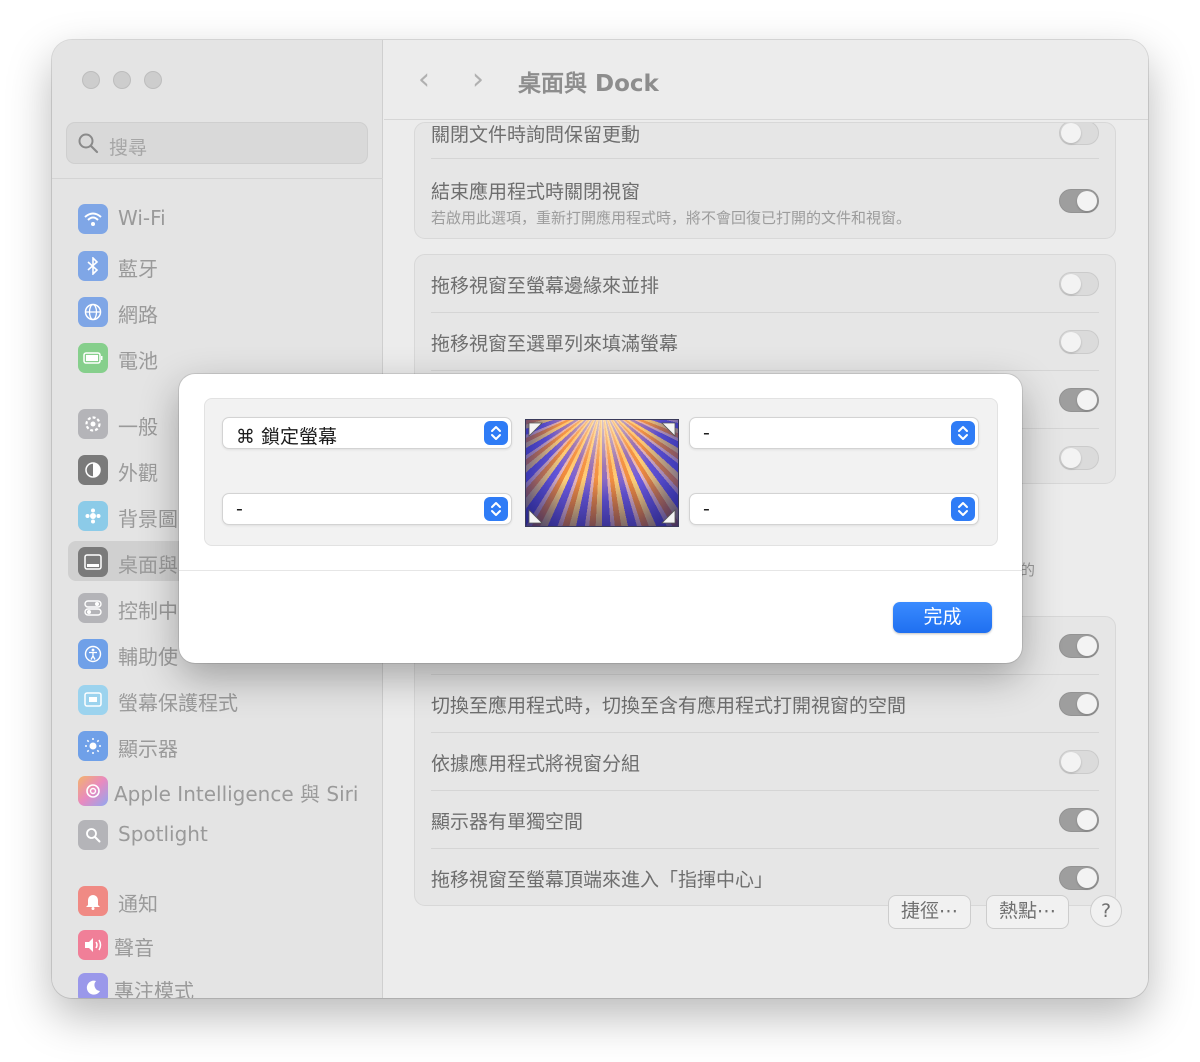  What do you see at coordinates (367, 433) in the screenshot?
I see `top-left-corner-popup: ⌘ 鎖定螢幕` at bounding box center [367, 433].